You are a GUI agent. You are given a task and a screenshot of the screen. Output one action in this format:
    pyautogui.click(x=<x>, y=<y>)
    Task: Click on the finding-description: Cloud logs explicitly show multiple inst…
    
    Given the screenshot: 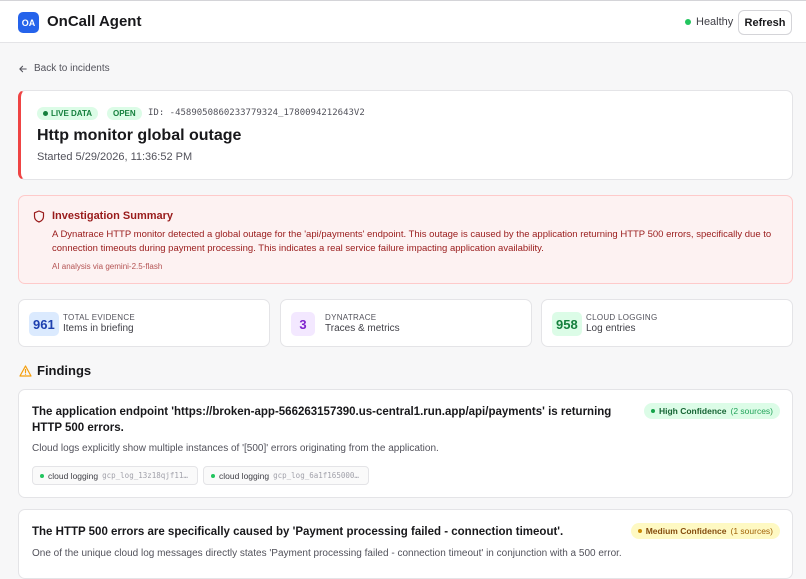 What is the action you would take?
    pyautogui.click(x=235, y=448)
    